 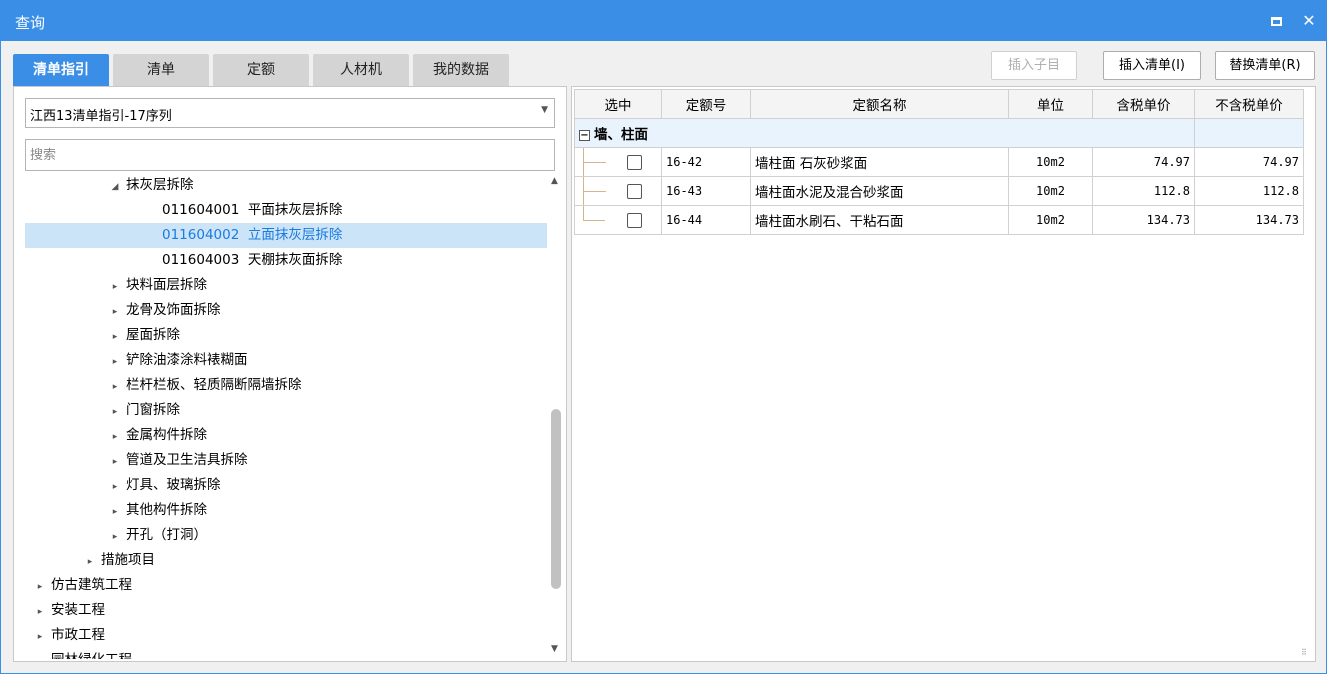 I want to click on tree-item: ▸ 铲除油漆涂料裱糊面, so click(x=286, y=360).